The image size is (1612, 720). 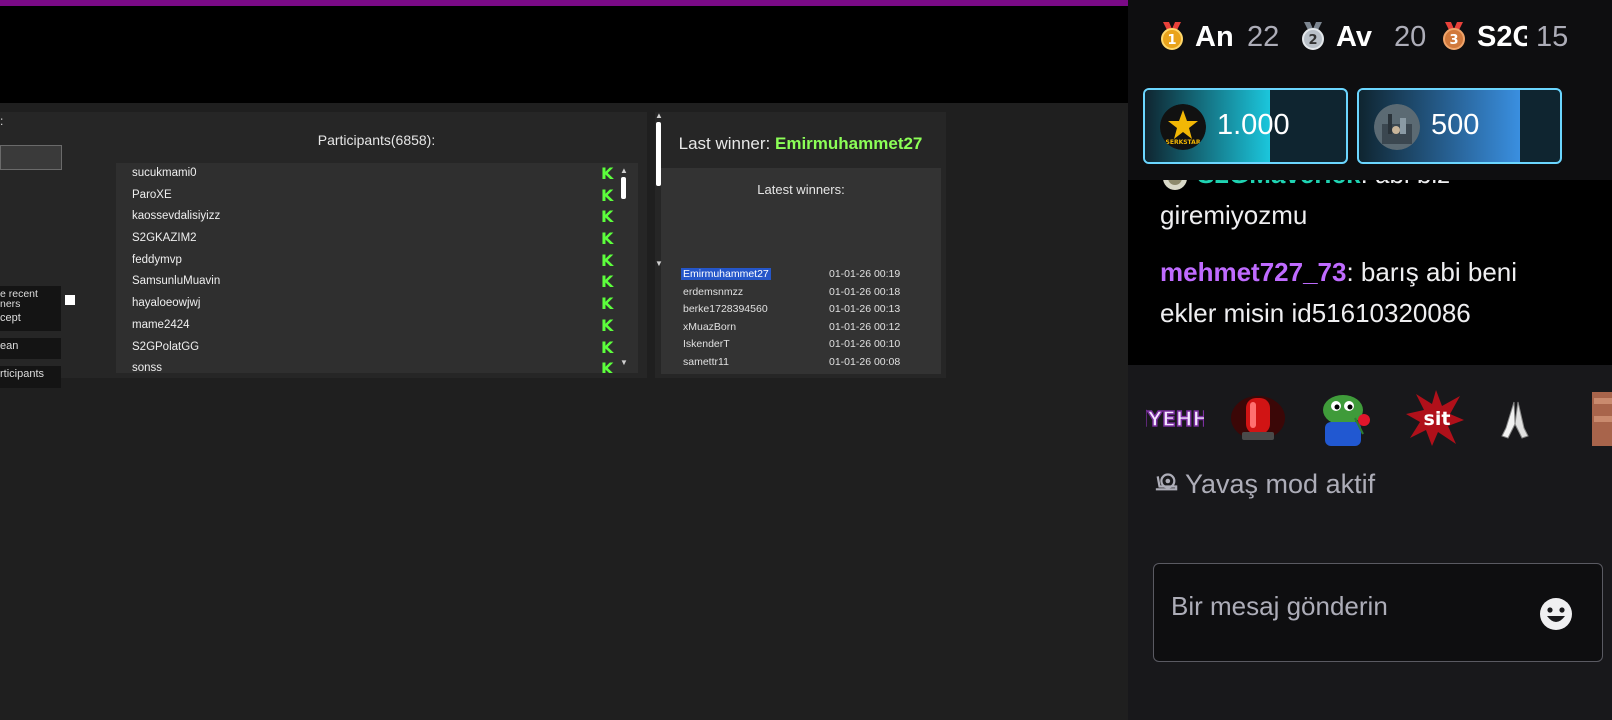 What do you see at coordinates (801, 293) in the screenshot?
I see `winner-row: erdemsnmzz 01-01-26 00:18` at bounding box center [801, 293].